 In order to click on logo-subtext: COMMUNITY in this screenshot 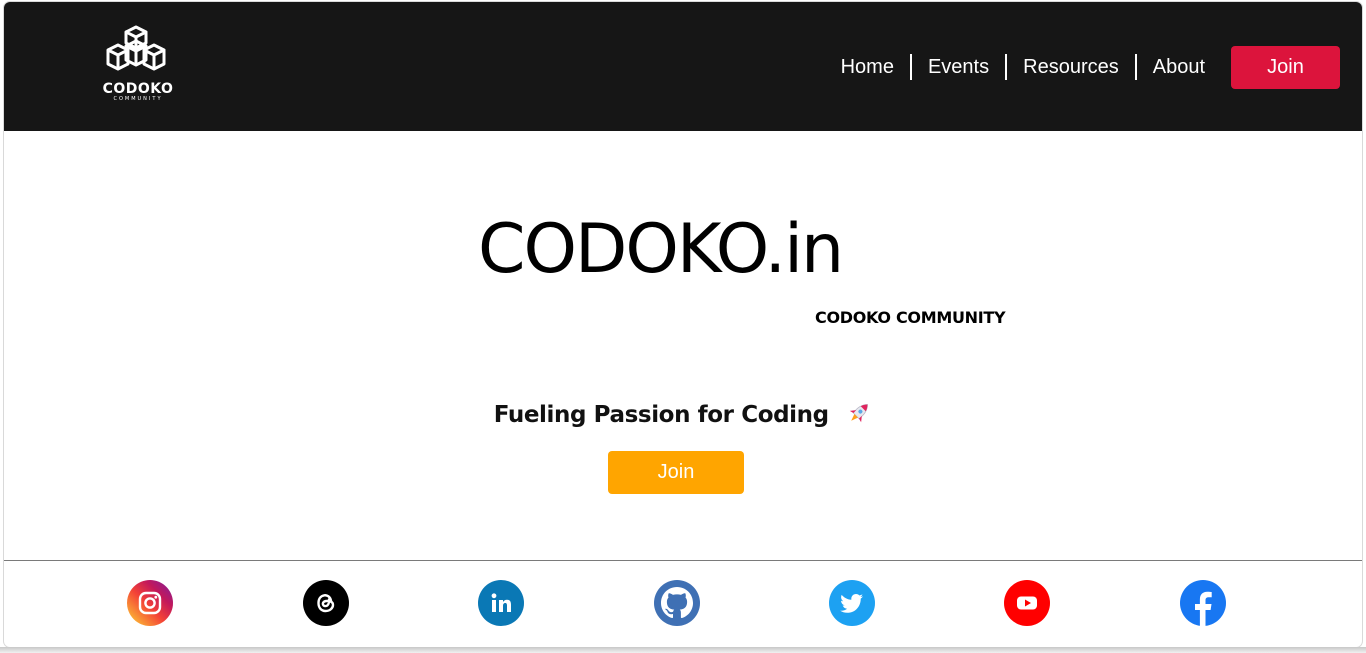, I will do `click(138, 99)`.